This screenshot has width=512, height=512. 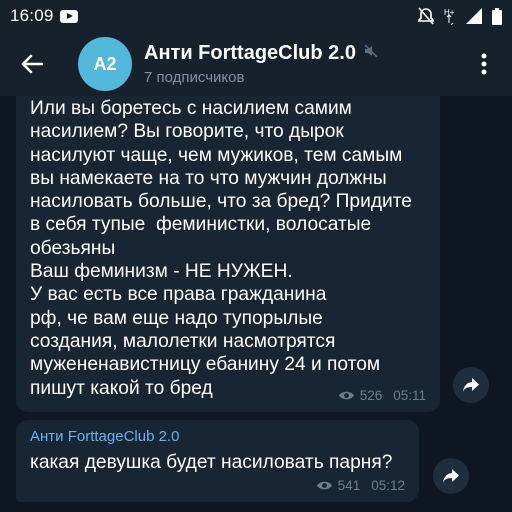 I want to click on battery-icon, so click(x=497, y=16).